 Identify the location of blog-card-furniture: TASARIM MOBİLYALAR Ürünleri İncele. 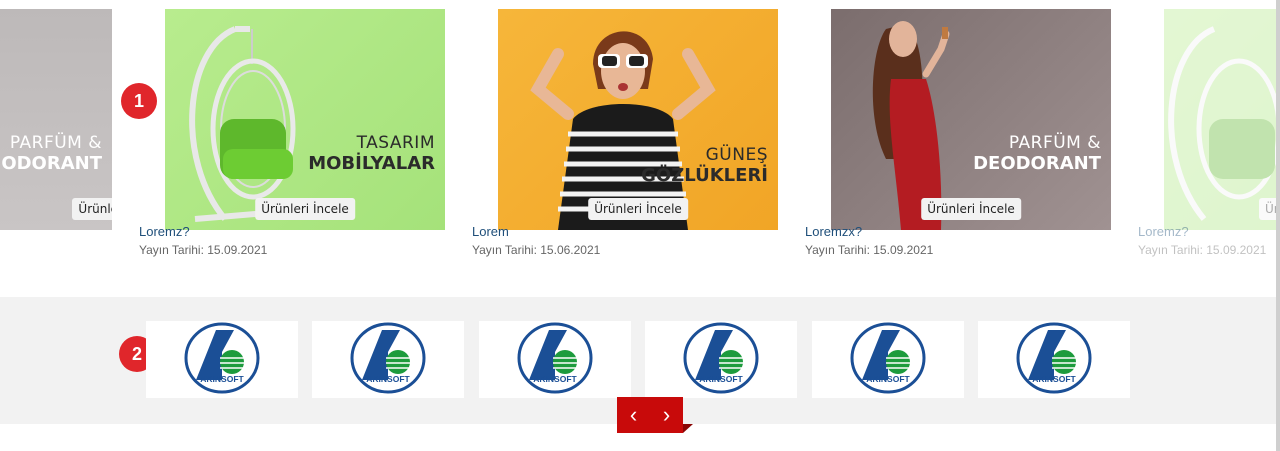
(305, 119).